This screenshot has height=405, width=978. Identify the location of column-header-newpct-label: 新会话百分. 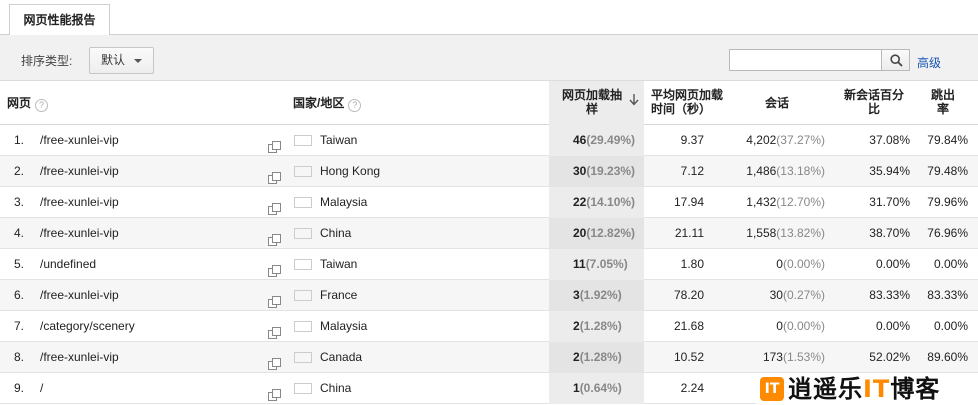
(874, 95).